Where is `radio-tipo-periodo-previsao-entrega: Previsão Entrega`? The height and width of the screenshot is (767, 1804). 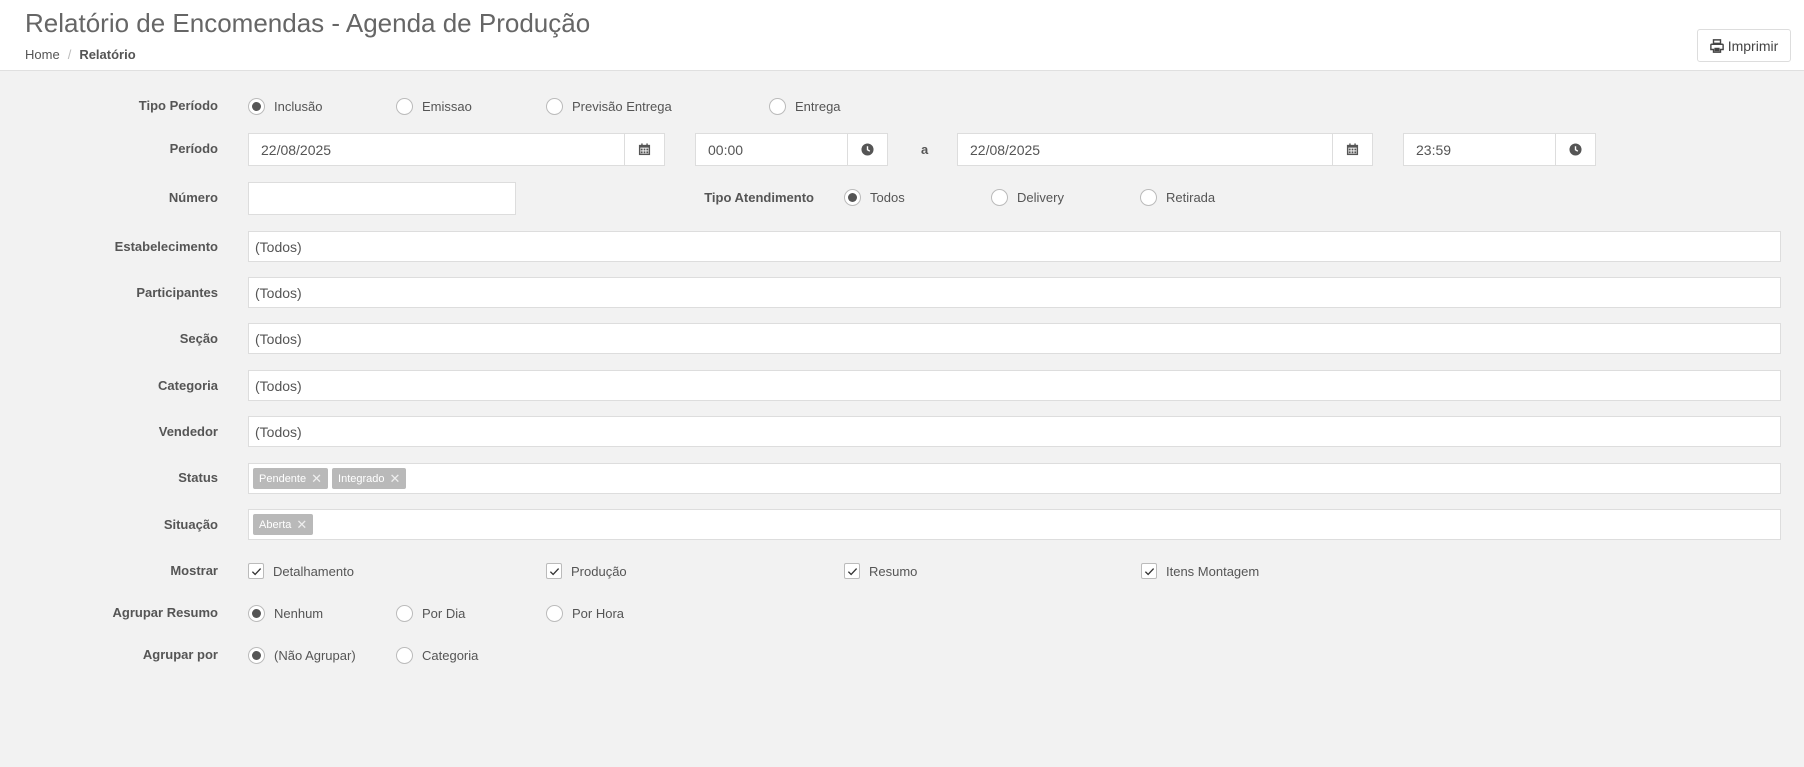
radio-tipo-periodo-previsao-entrega: Previsão Entrega is located at coordinates (609, 106).